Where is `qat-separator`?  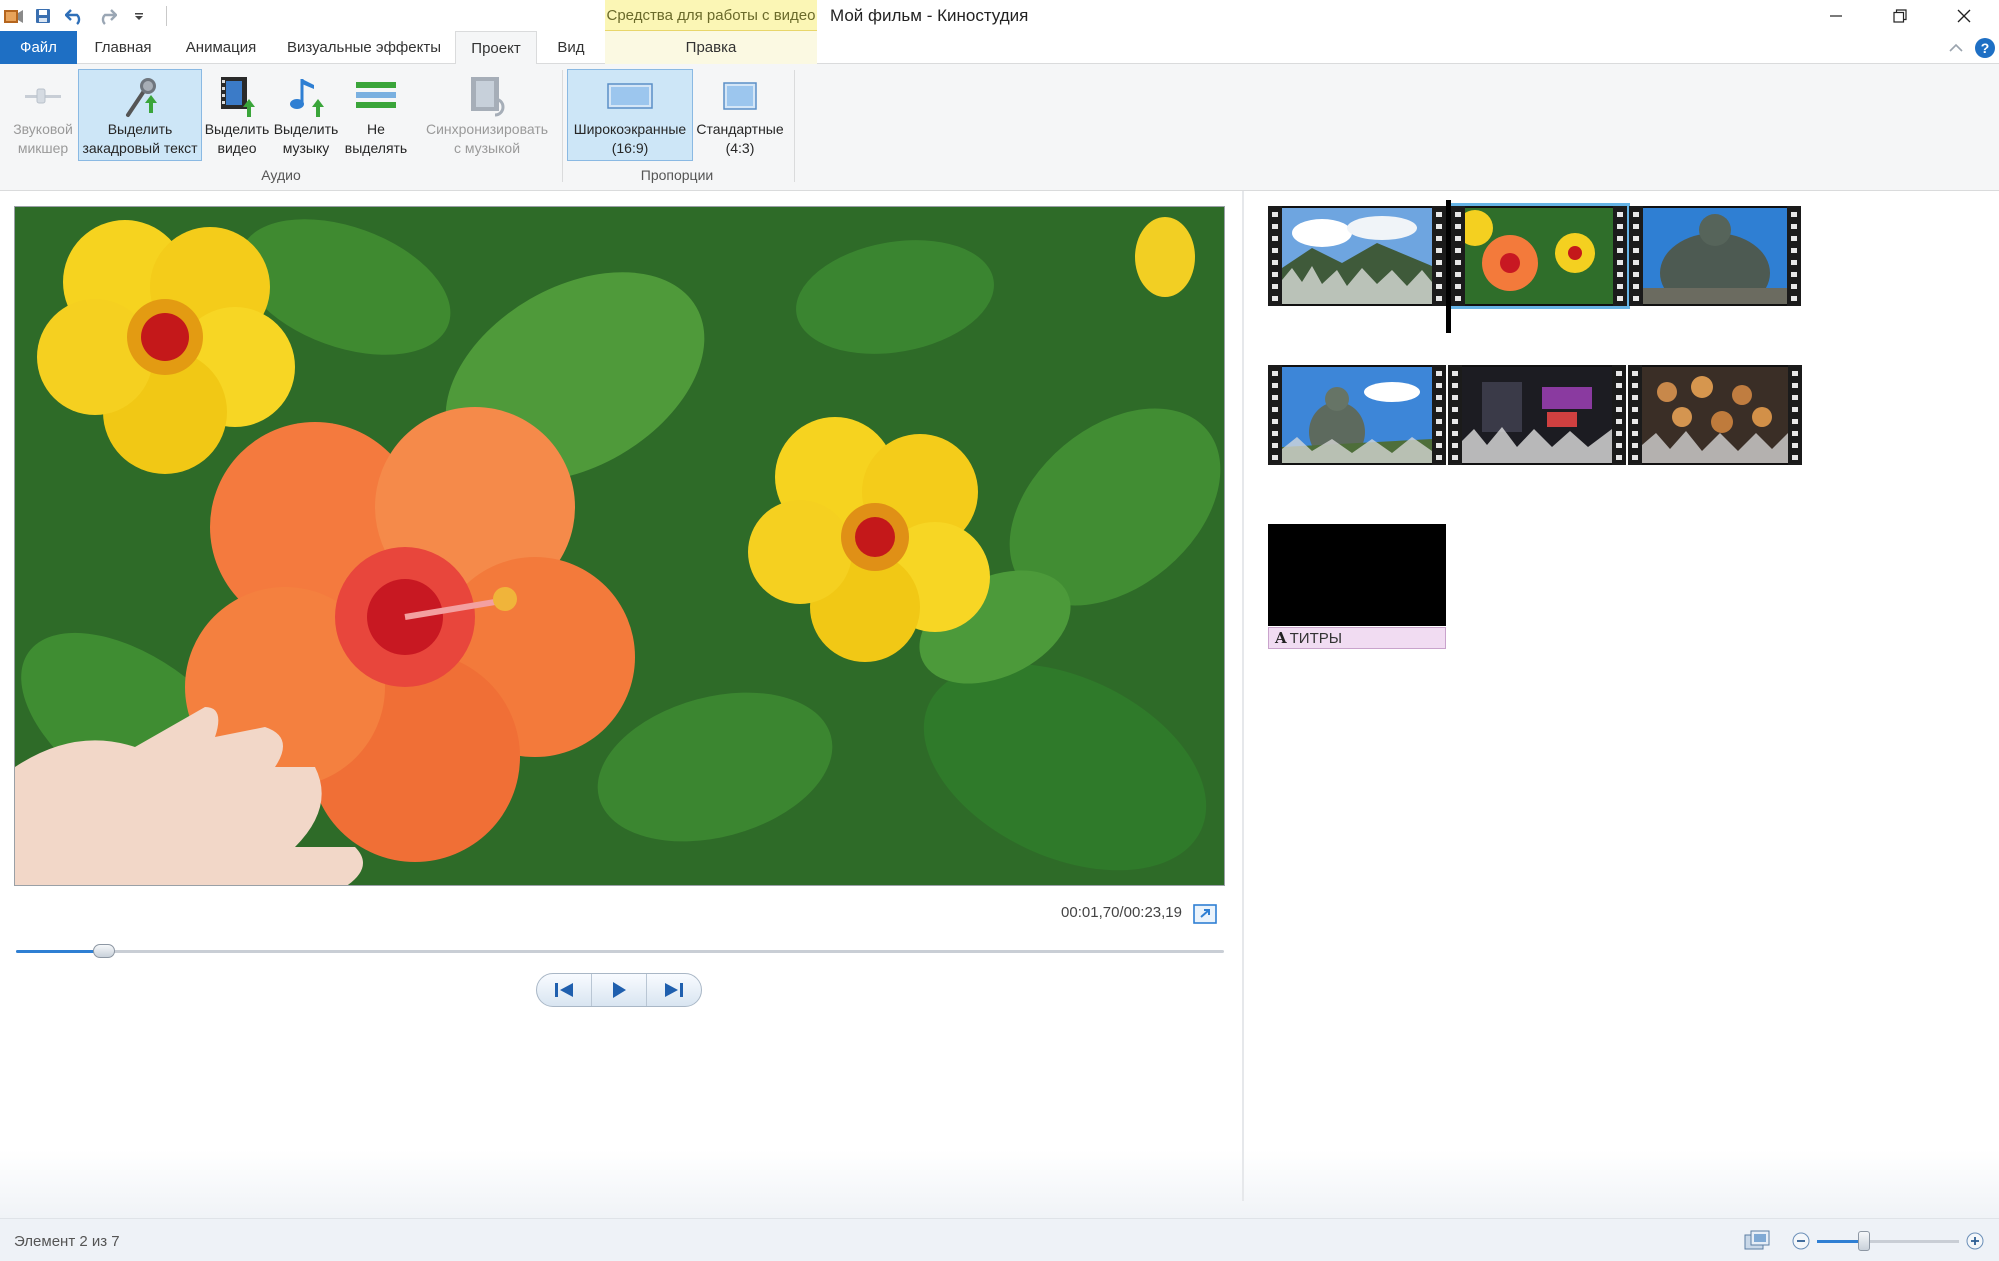 qat-separator is located at coordinates (166, 15).